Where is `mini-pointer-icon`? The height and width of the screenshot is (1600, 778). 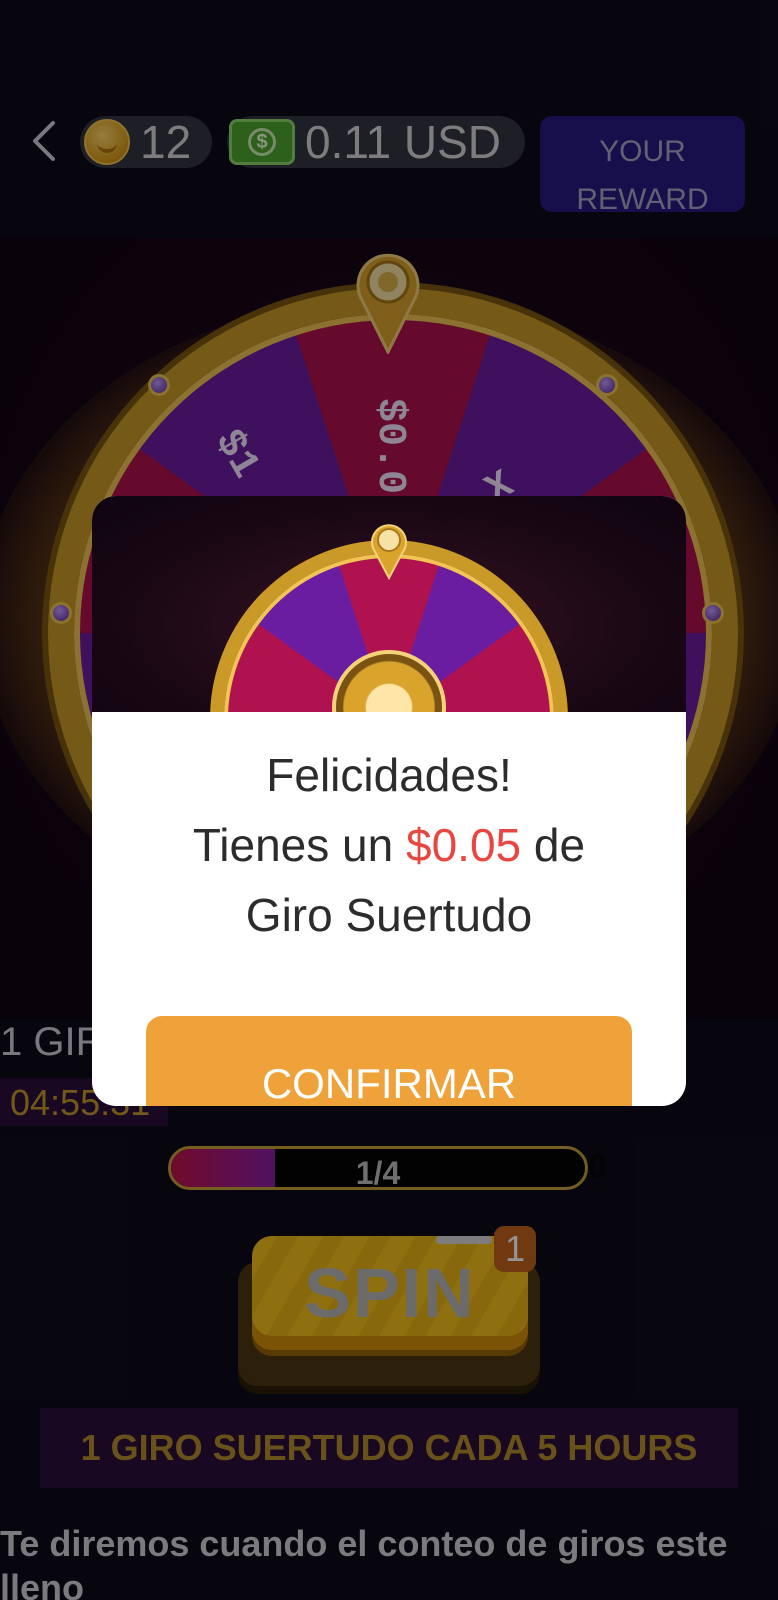 mini-pointer-icon is located at coordinates (389, 552).